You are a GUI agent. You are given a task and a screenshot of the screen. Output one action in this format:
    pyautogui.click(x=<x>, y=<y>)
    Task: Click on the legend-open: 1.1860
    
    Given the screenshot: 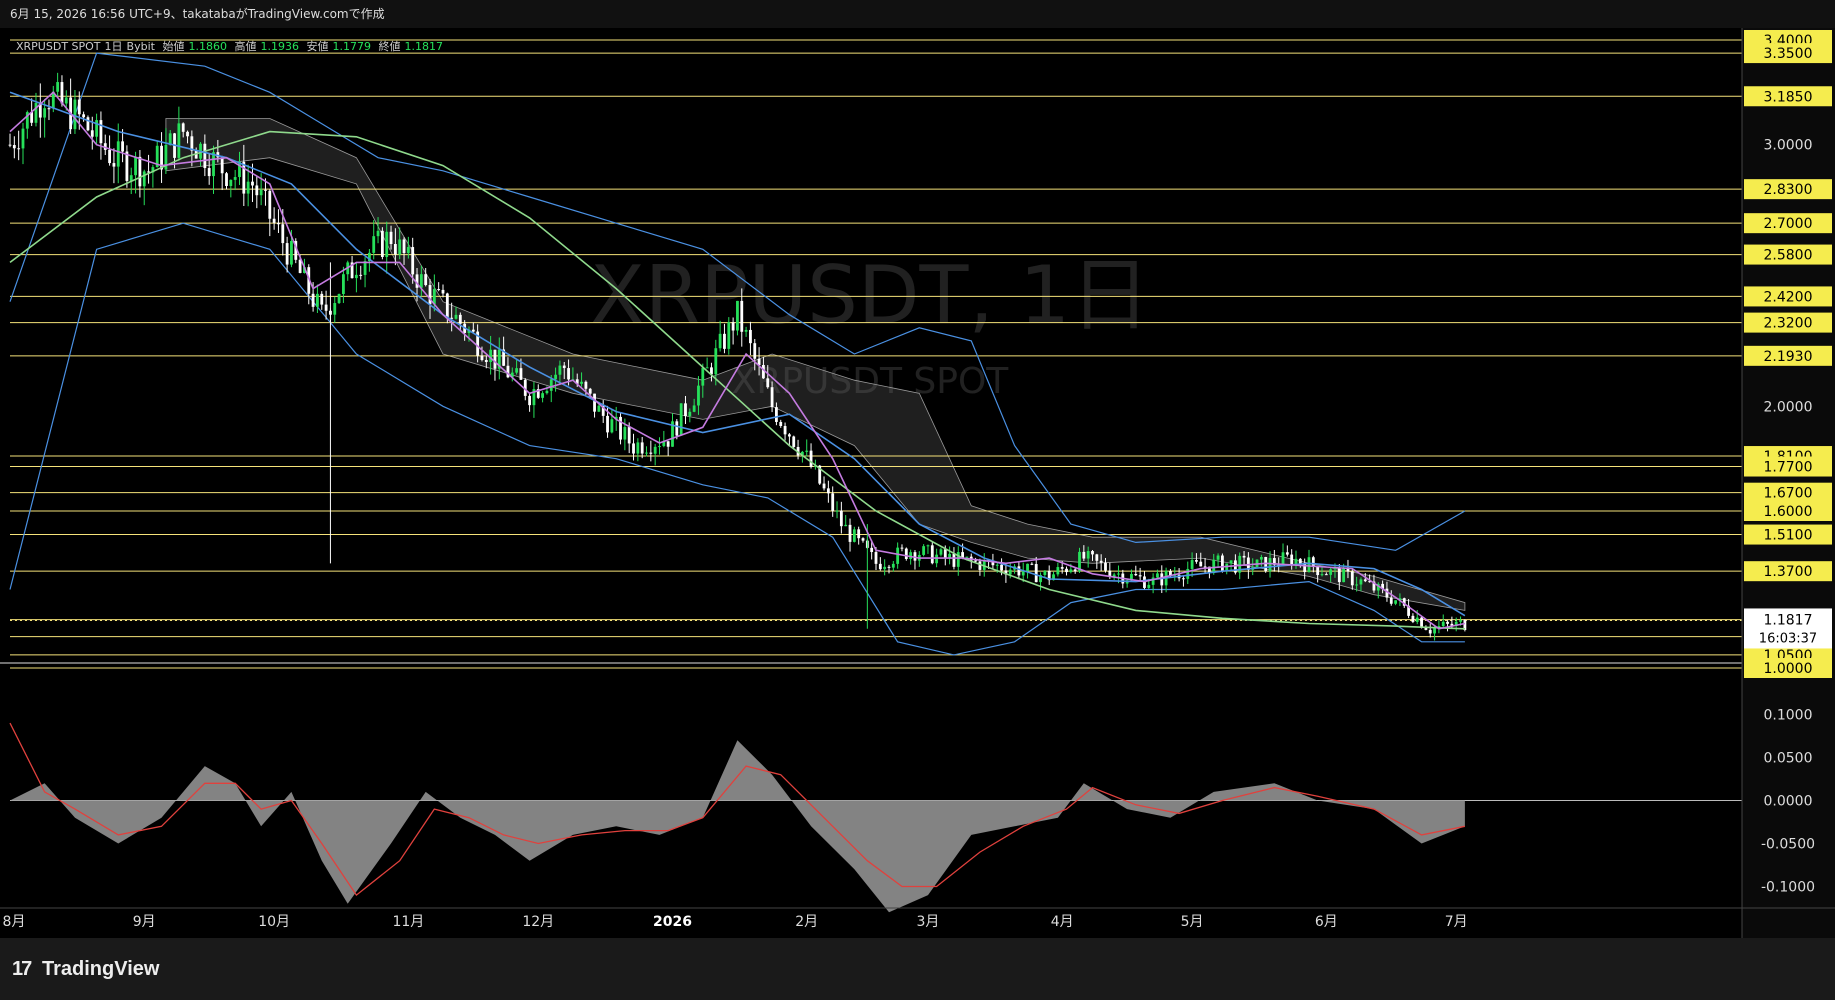 What is the action you would take?
    pyautogui.click(x=207, y=46)
    